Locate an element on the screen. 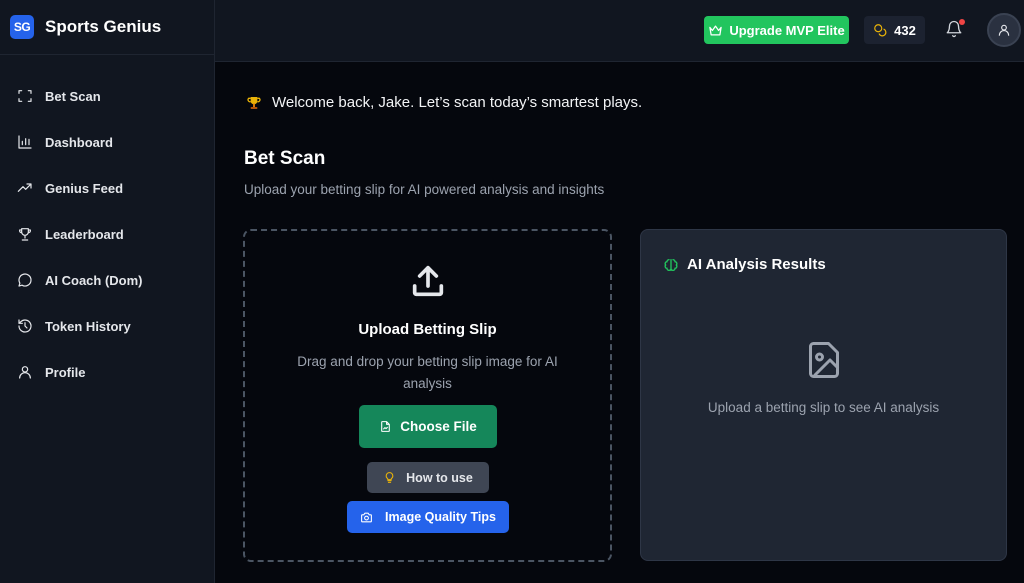 The image size is (1024, 583). how-to-use-label: How to use is located at coordinates (439, 477).